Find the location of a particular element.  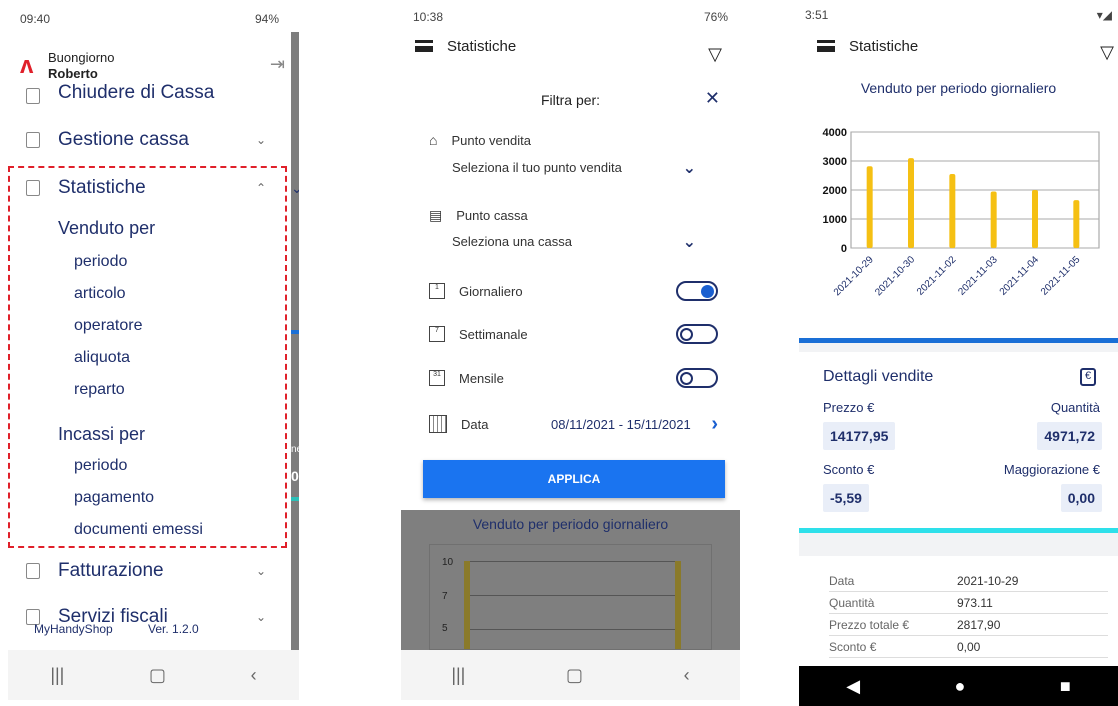

register-icon: ▤ is located at coordinates (436, 215).